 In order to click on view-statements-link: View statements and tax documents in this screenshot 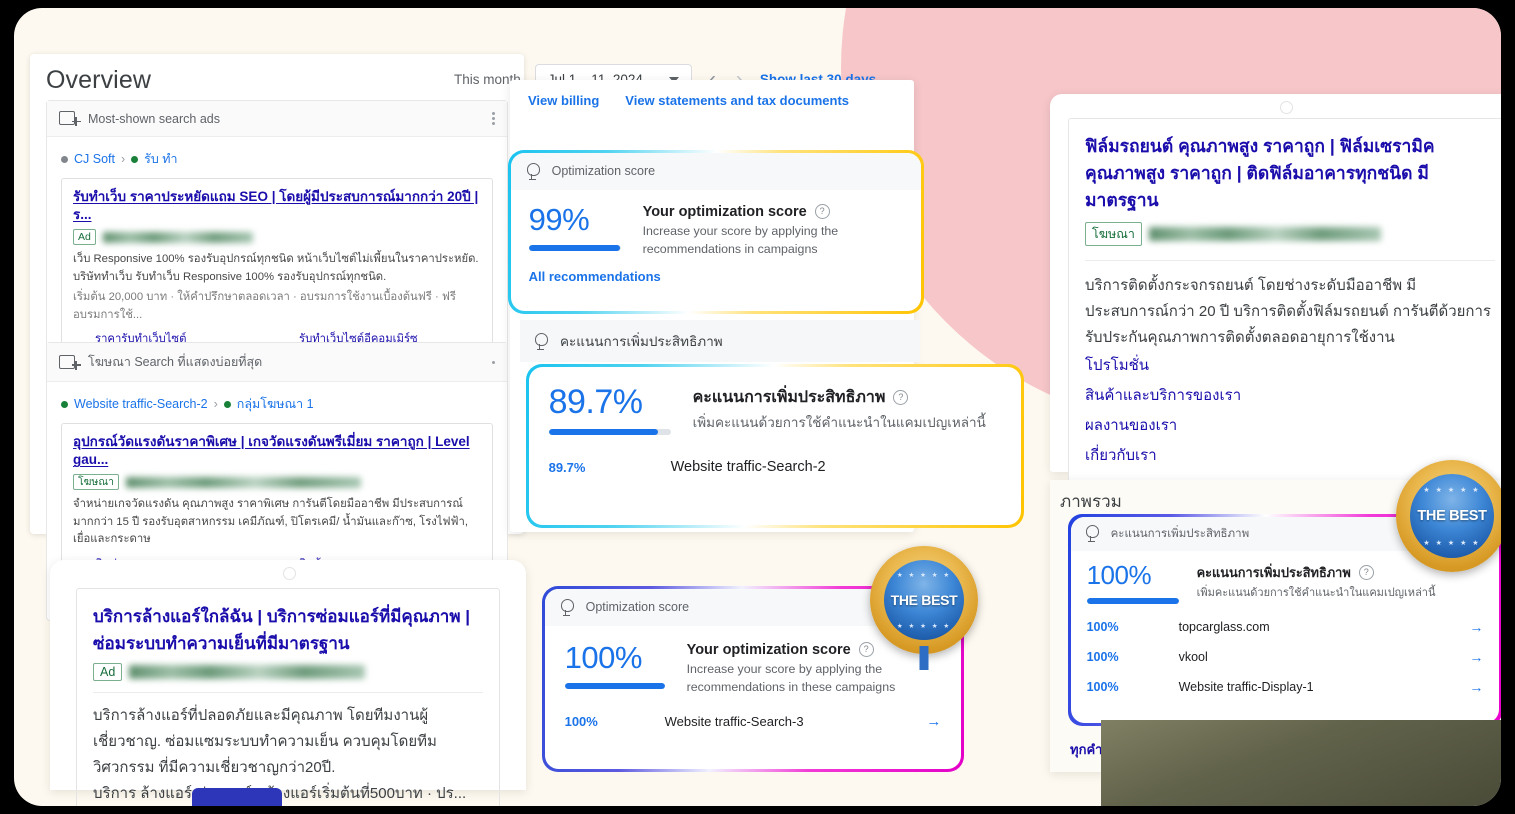, I will do `click(737, 100)`.